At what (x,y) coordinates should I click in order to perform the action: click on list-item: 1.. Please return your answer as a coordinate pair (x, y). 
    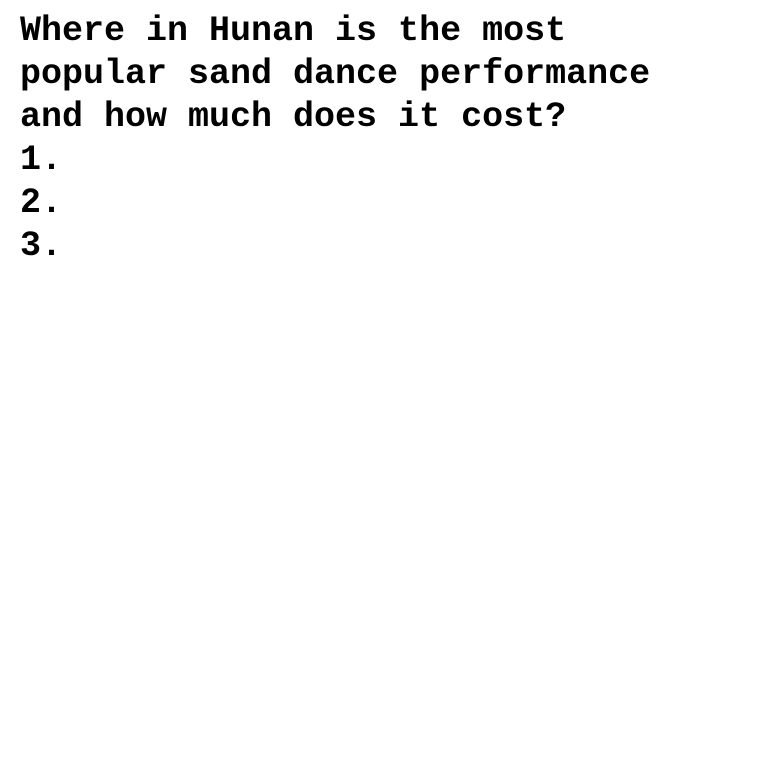
    Looking at the image, I should click on (380, 160).